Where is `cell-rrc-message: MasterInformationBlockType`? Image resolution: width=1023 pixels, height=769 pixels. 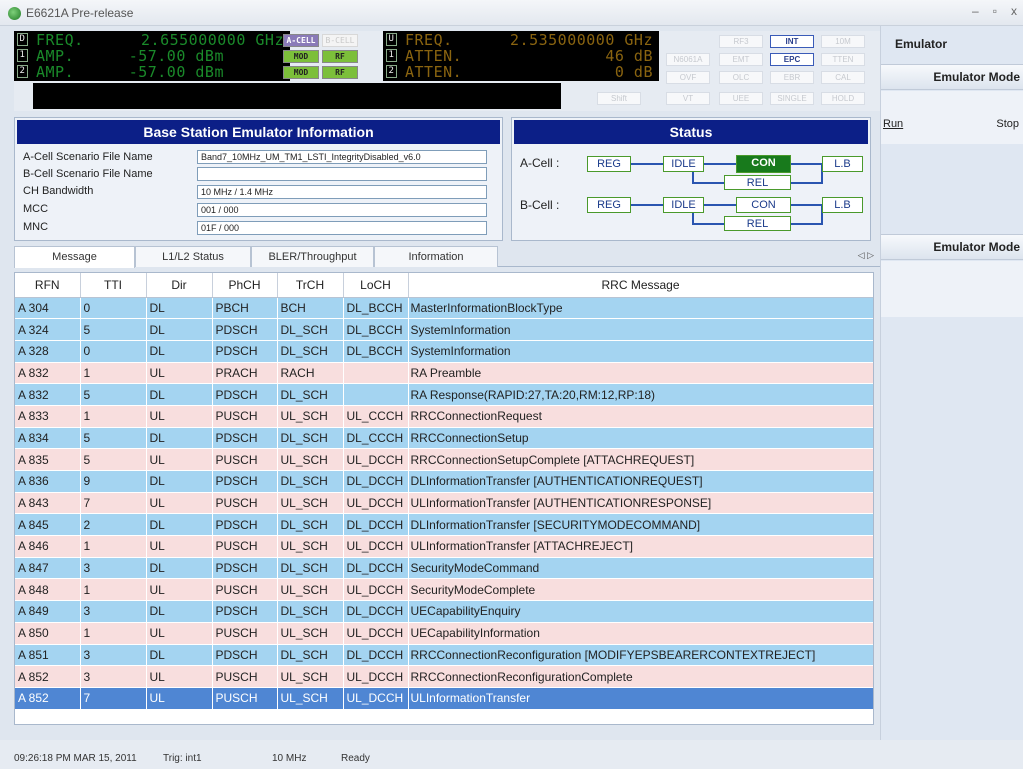
cell-rrc-message: MasterInformationBlockType is located at coordinates (640, 308).